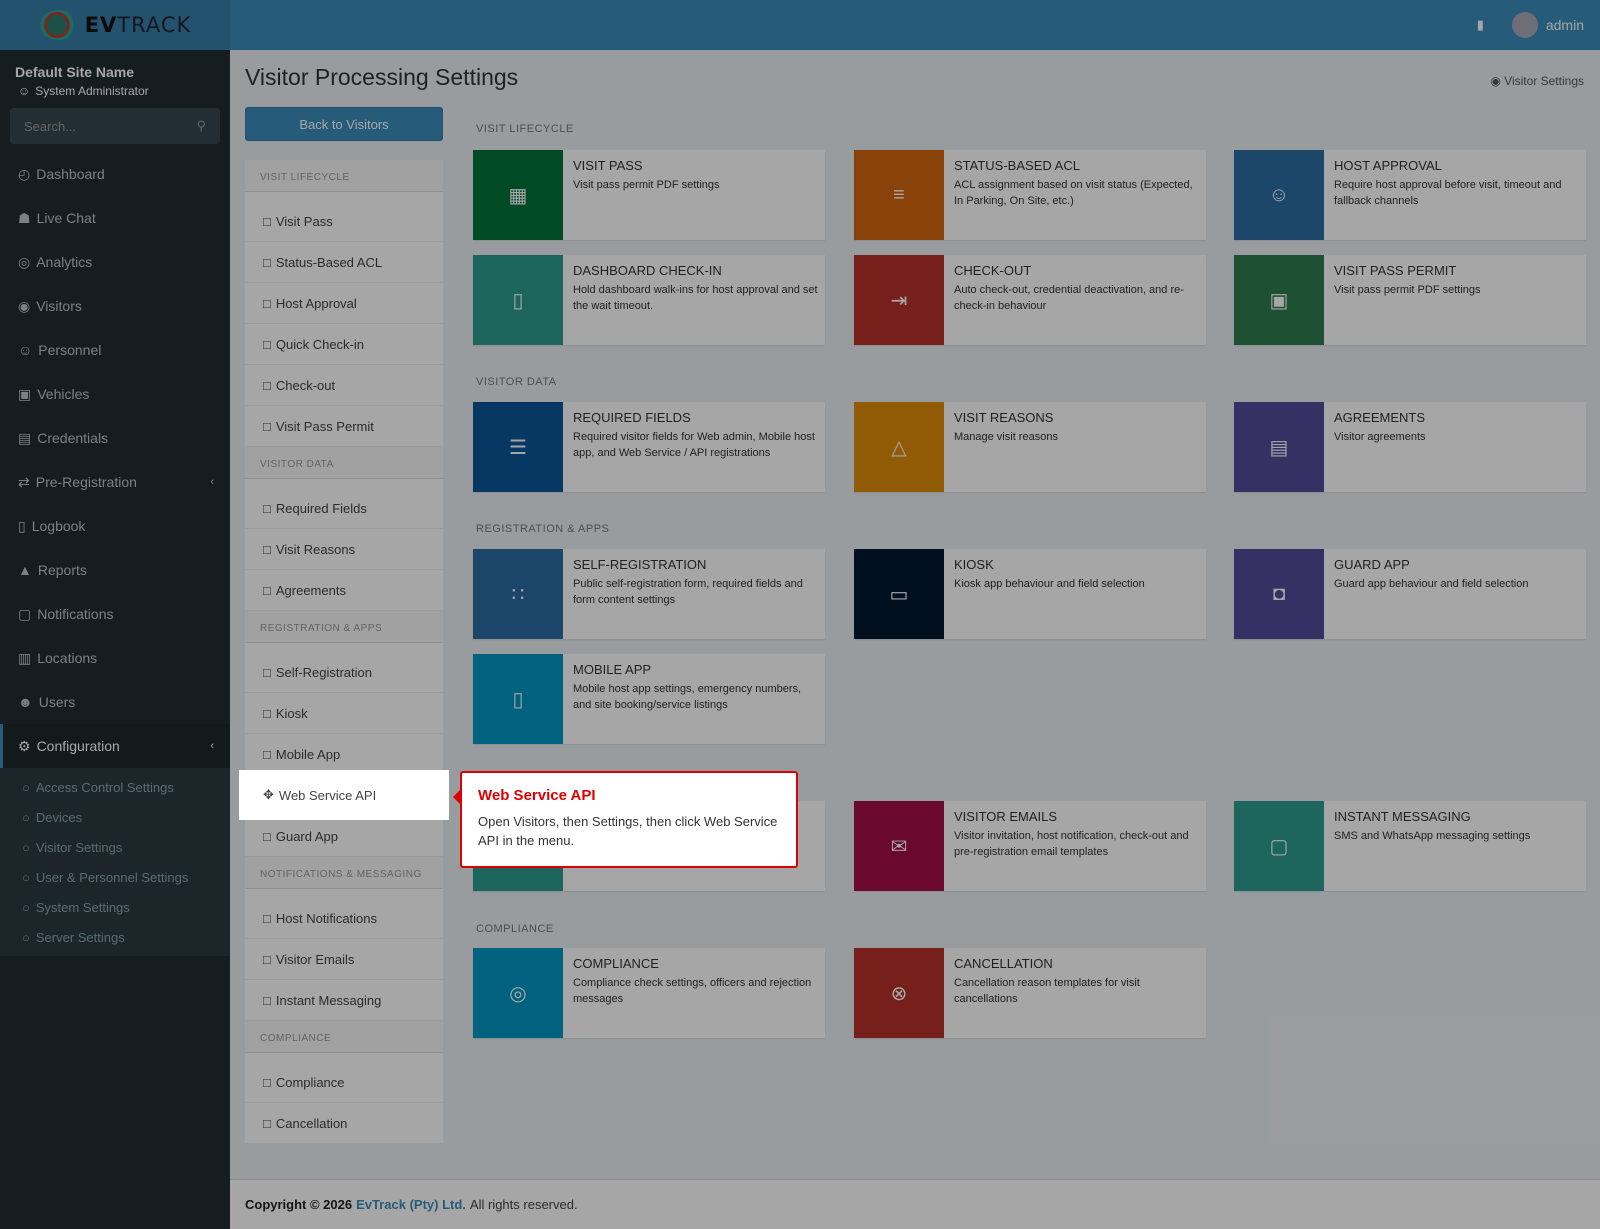 Image resolution: width=1600 pixels, height=1229 pixels. Describe the element at coordinates (1030, 447) in the screenshot. I see `card-visit-reasons: △ VISIT REASONS Manage visit reasons` at that location.